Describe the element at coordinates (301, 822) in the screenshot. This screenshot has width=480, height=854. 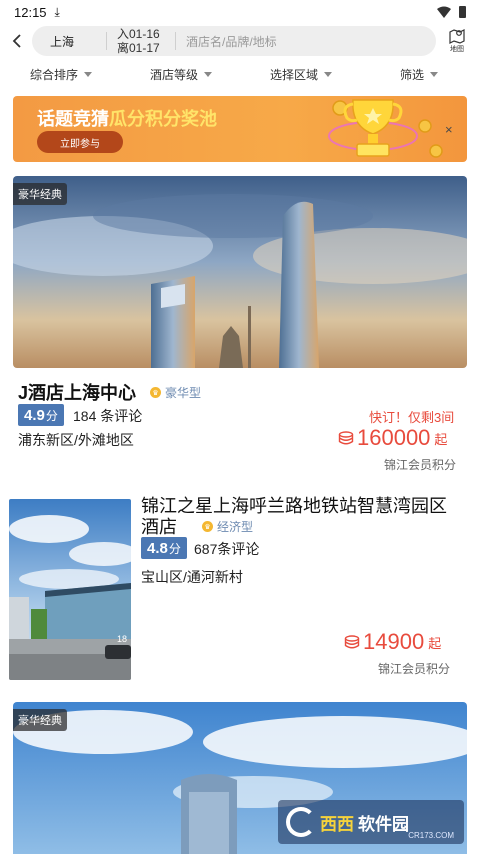
I see `watermark-logo-icon` at that location.